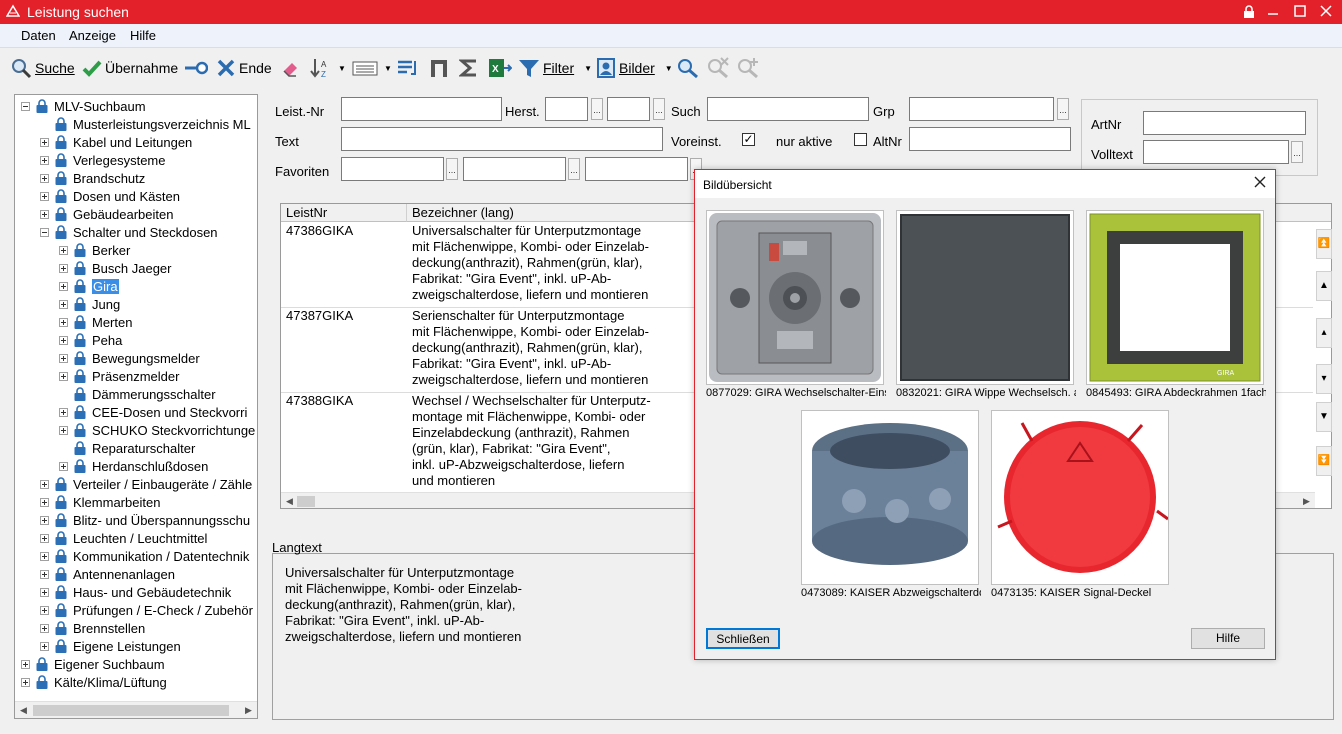  What do you see at coordinates (93, 664) in the screenshot?
I see `tree-item: Eigener Suchbaum` at bounding box center [93, 664].